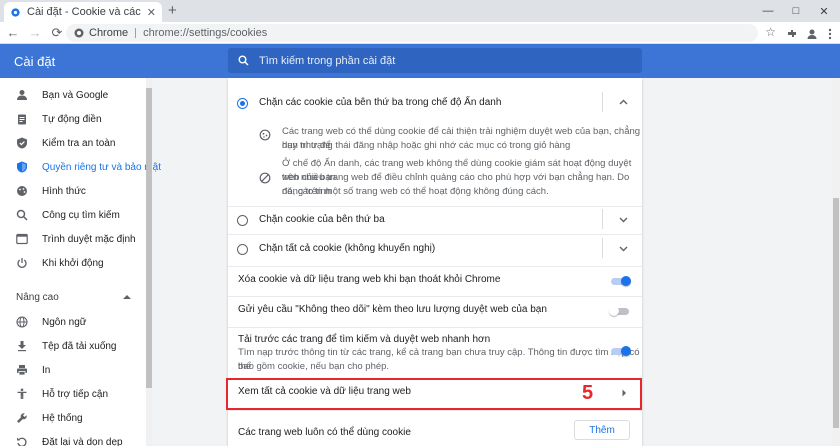  I want to click on sidebar-scrollbar, so click(149, 262).